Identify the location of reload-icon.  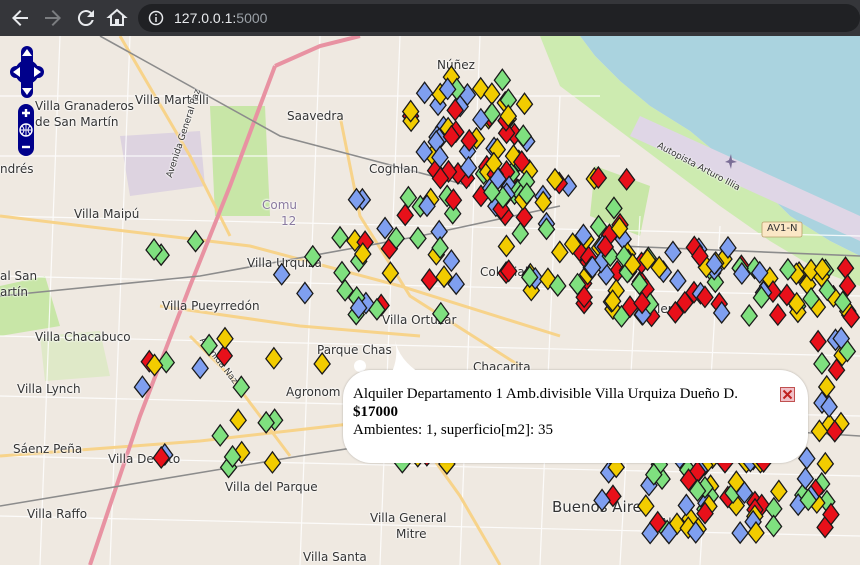
(86, 18).